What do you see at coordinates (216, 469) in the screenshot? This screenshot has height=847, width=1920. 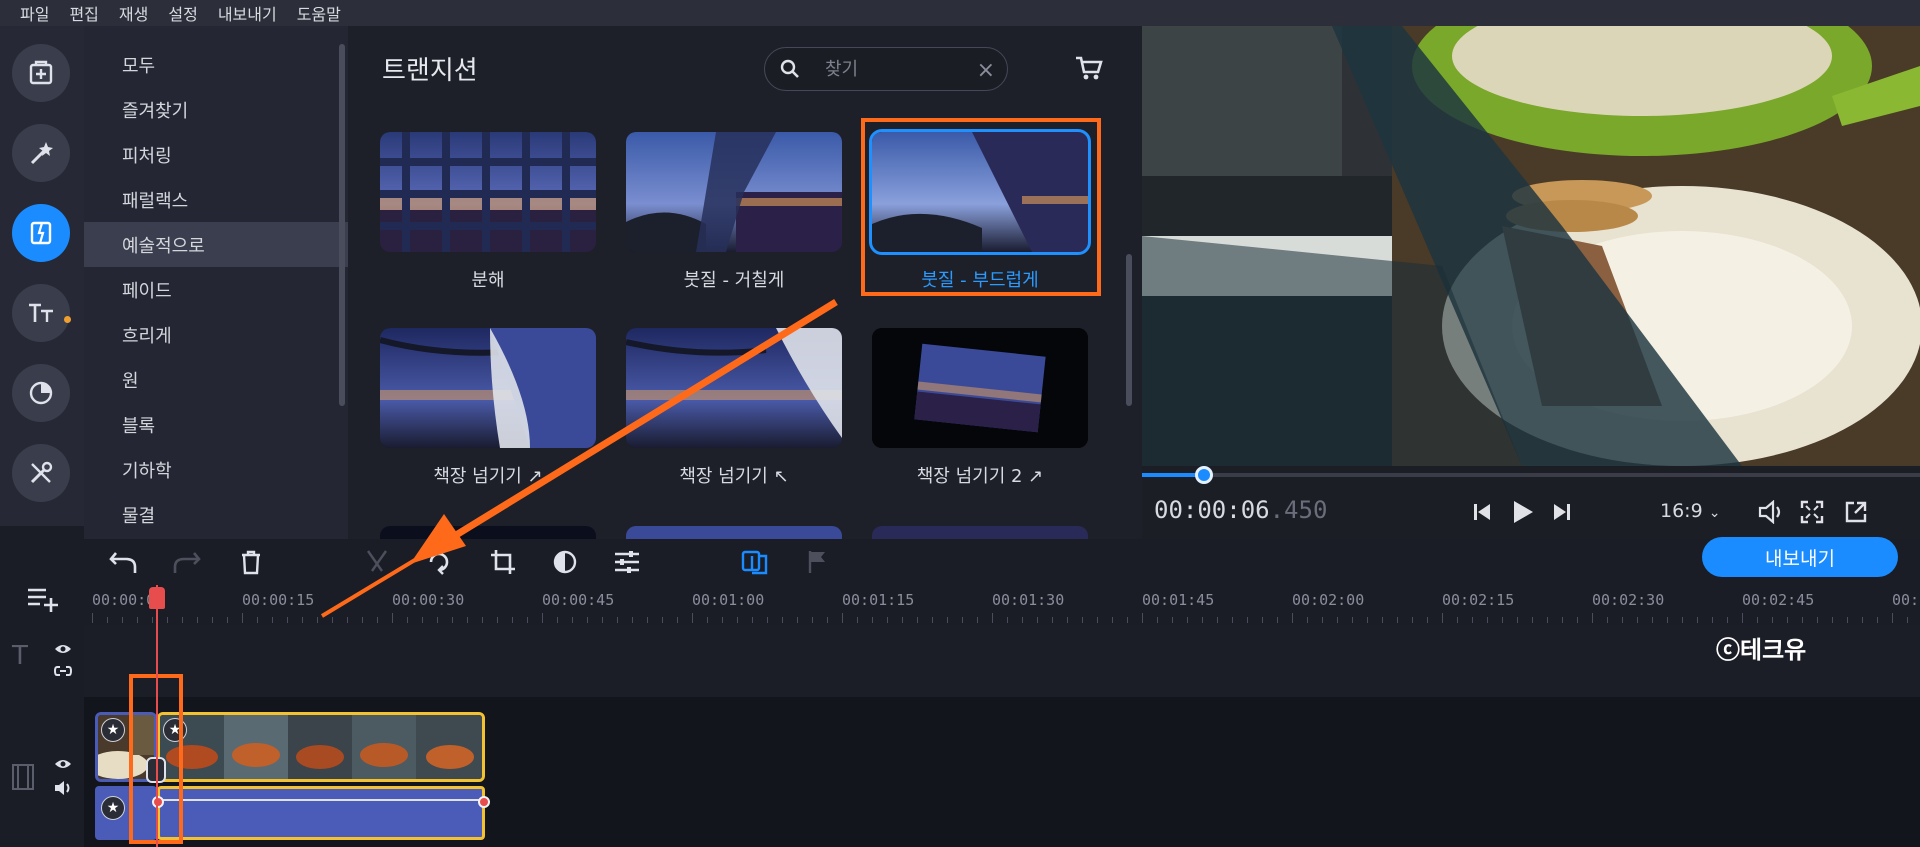 I see `category-geometric: 기하학` at bounding box center [216, 469].